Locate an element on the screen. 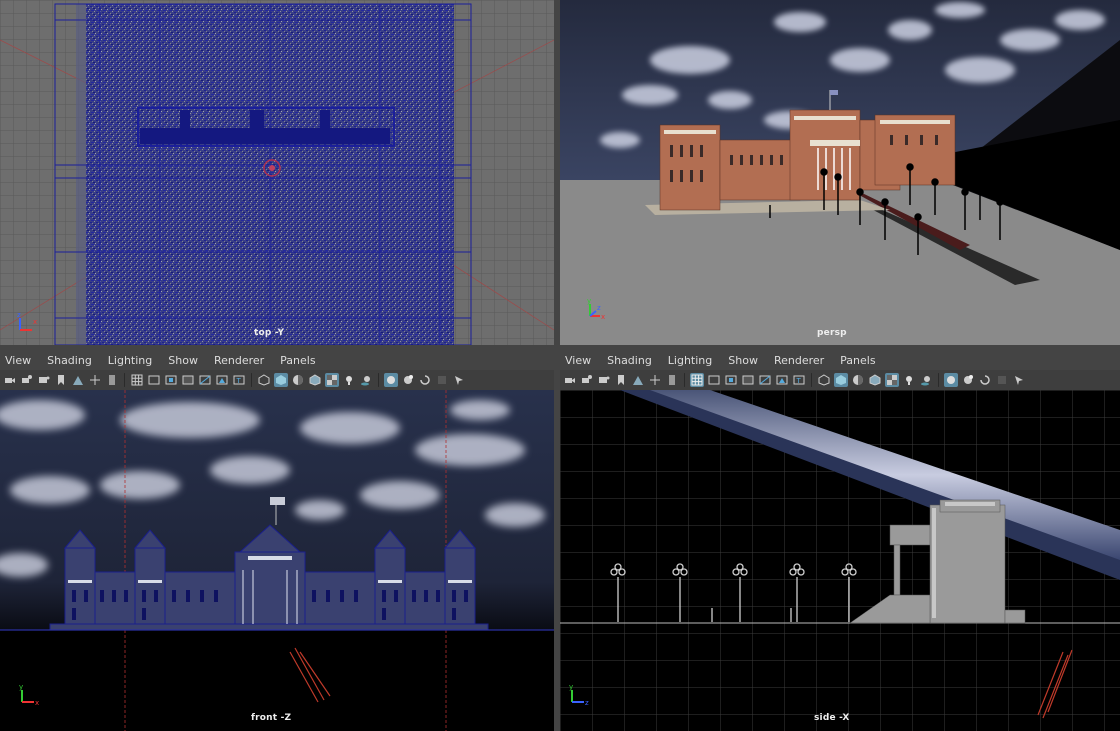 This screenshot has height=731, width=1120. camera-name-label: top -Y is located at coordinates (269, 333).